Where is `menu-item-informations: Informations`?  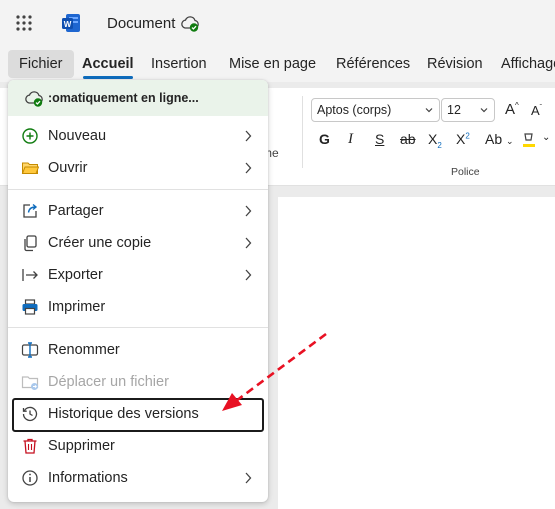
menu-item-informations: Informations is located at coordinates (138, 478).